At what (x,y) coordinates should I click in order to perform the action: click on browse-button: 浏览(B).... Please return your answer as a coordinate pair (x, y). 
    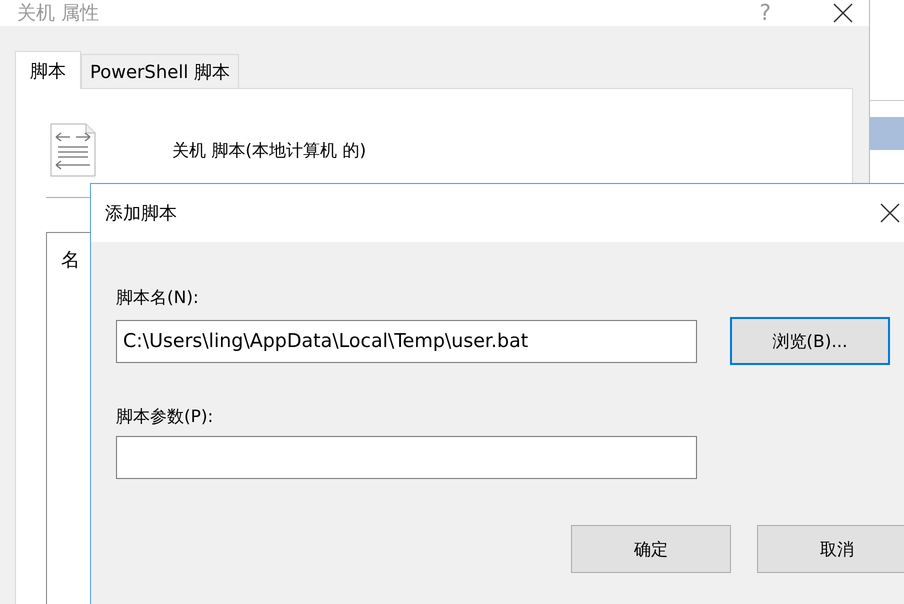
    Looking at the image, I should click on (810, 341).